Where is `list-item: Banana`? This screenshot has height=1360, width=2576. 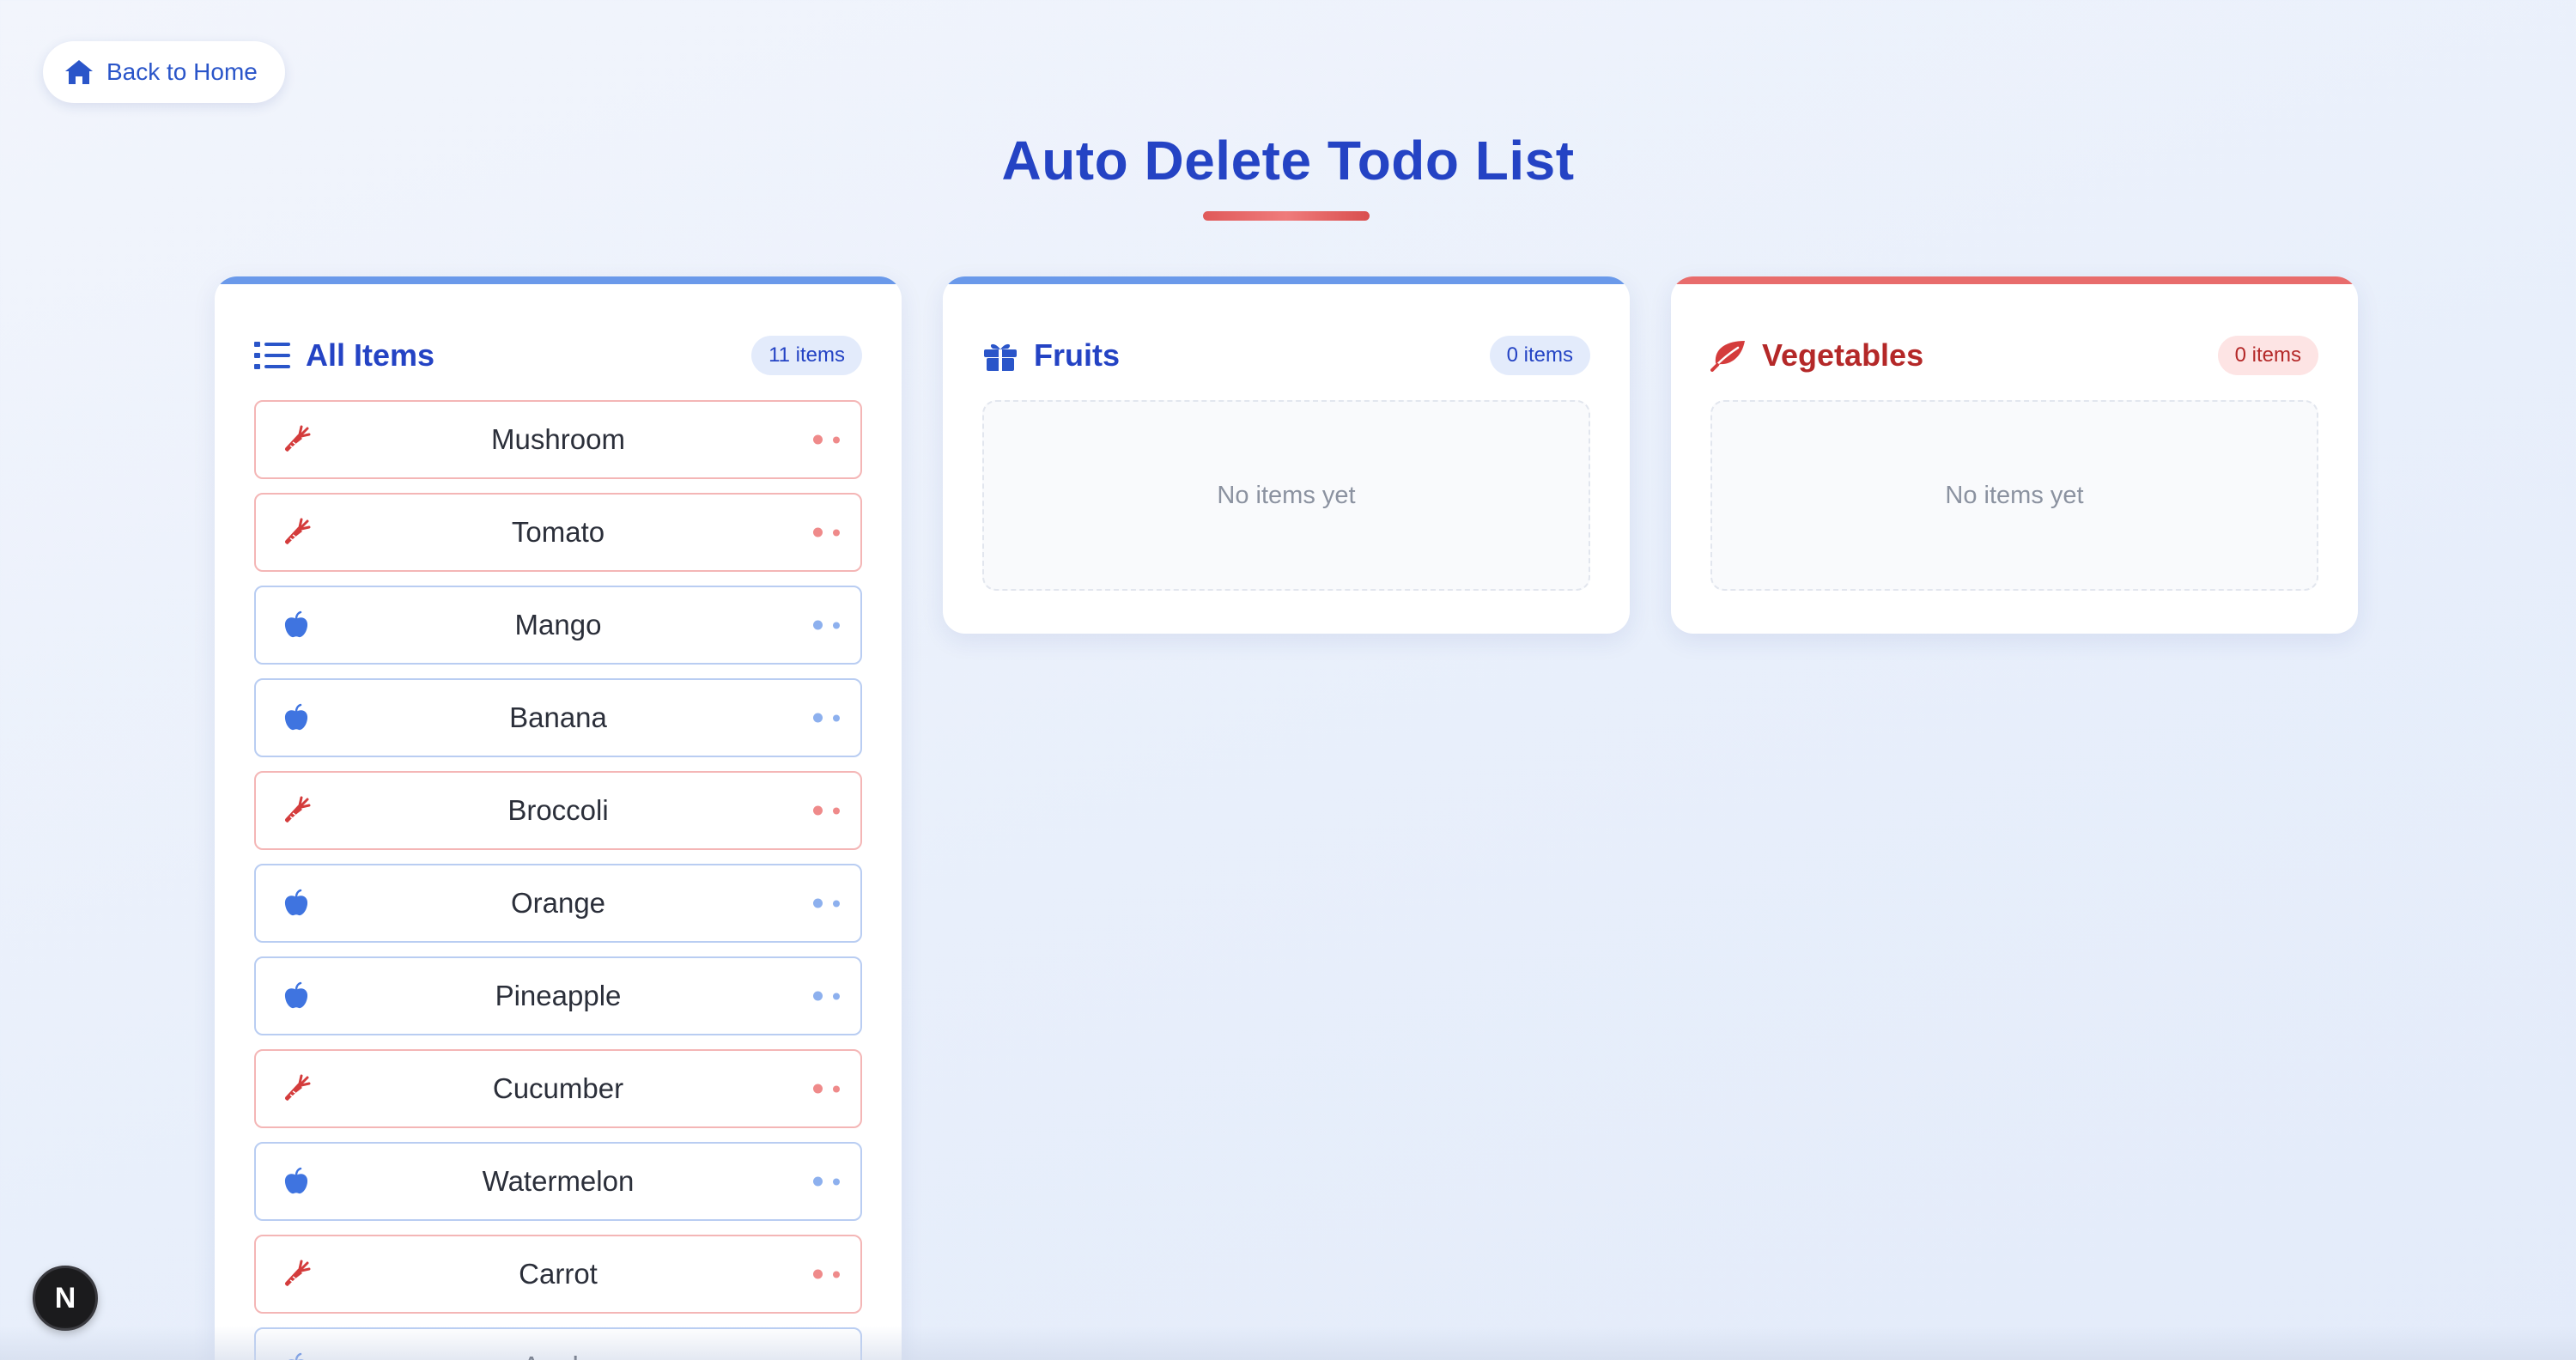
list-item: Banana is located at coordinates (558, 717).